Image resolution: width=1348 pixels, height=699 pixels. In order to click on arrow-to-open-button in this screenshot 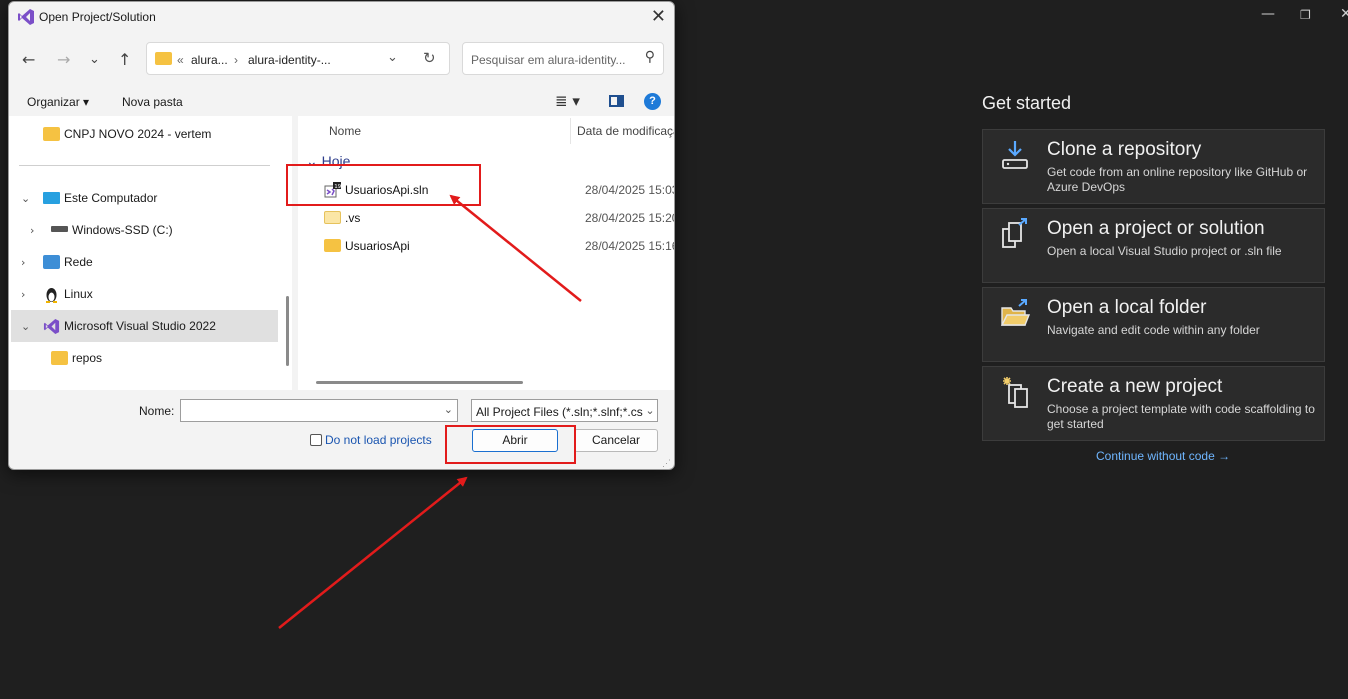, I will do `click(373, 552)`.